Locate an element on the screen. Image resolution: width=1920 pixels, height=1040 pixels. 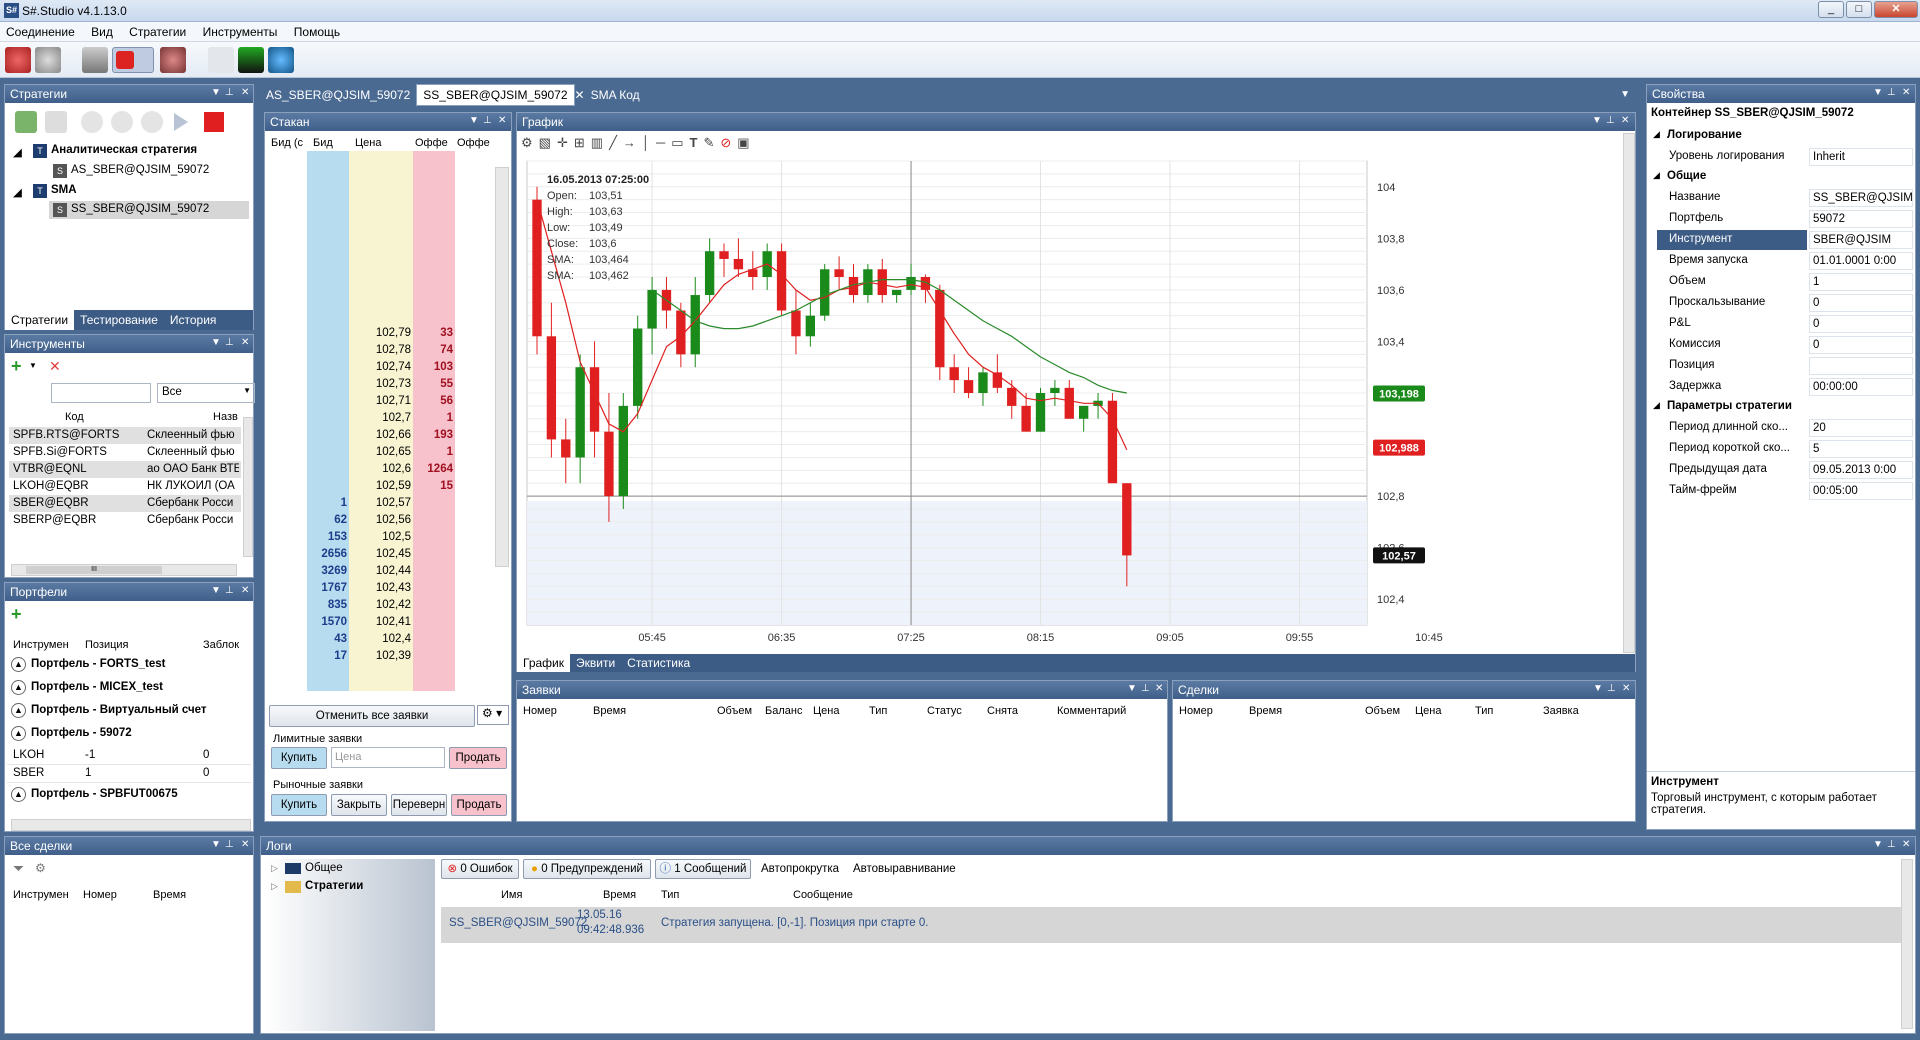
hline-tool-icon: ─ is located at coordinates (663, 142).